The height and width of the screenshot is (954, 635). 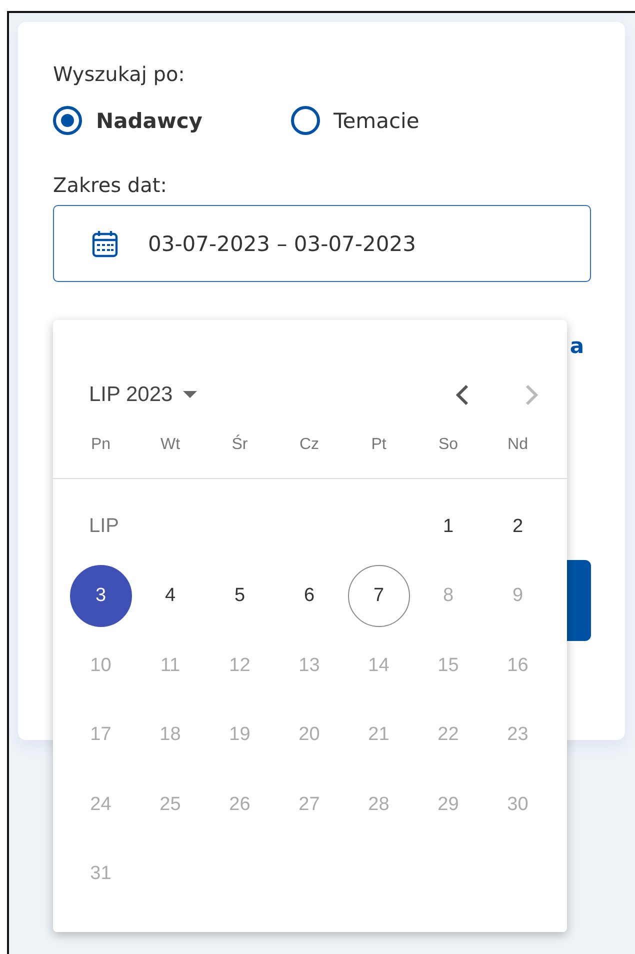 I want to click on calendar-day: 1, so click(x=448, y=527).